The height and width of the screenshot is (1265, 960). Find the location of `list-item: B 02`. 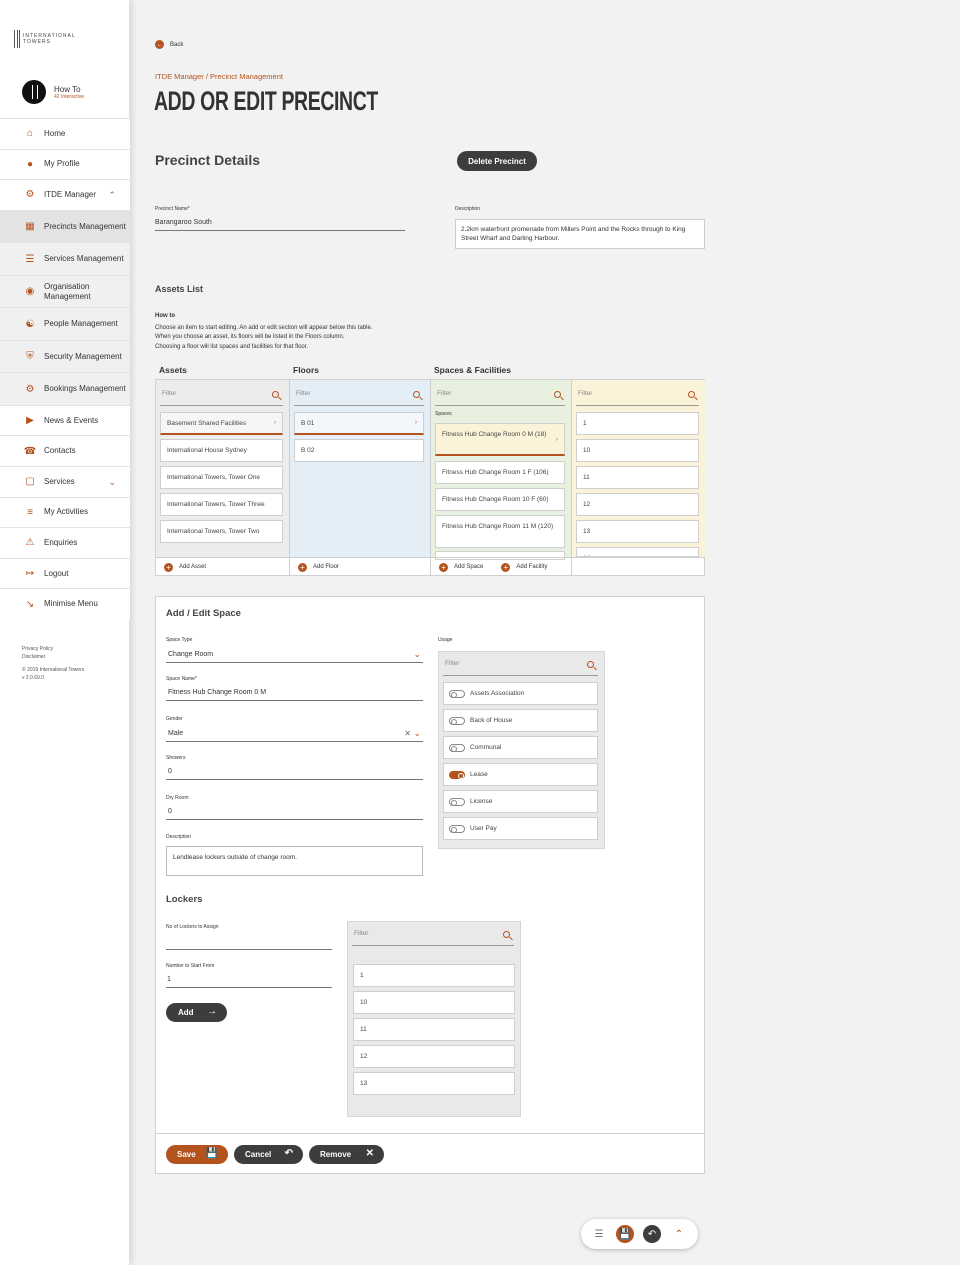

list-item: B 02 is located at coordinates (359, 450).